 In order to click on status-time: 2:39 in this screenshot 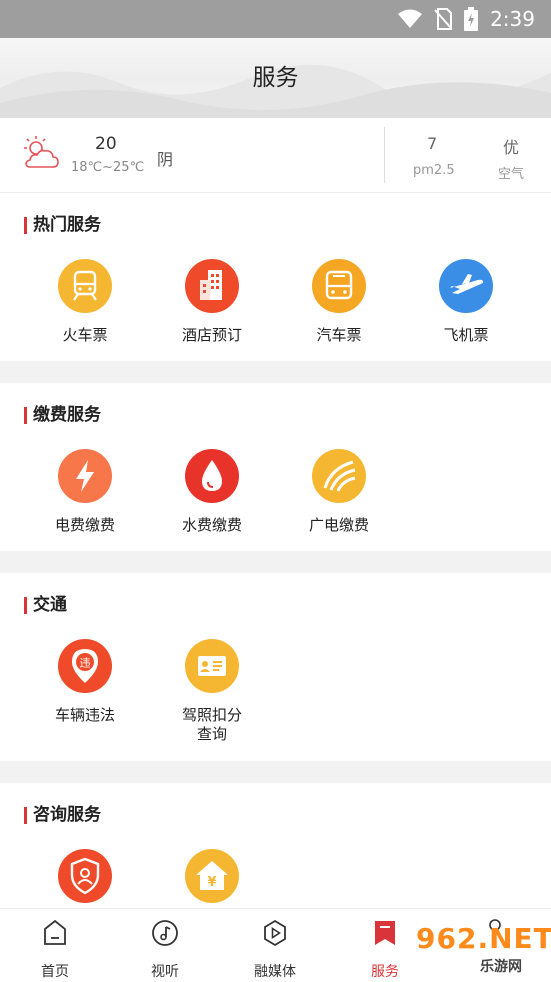, I will do `click(512, 19)`.